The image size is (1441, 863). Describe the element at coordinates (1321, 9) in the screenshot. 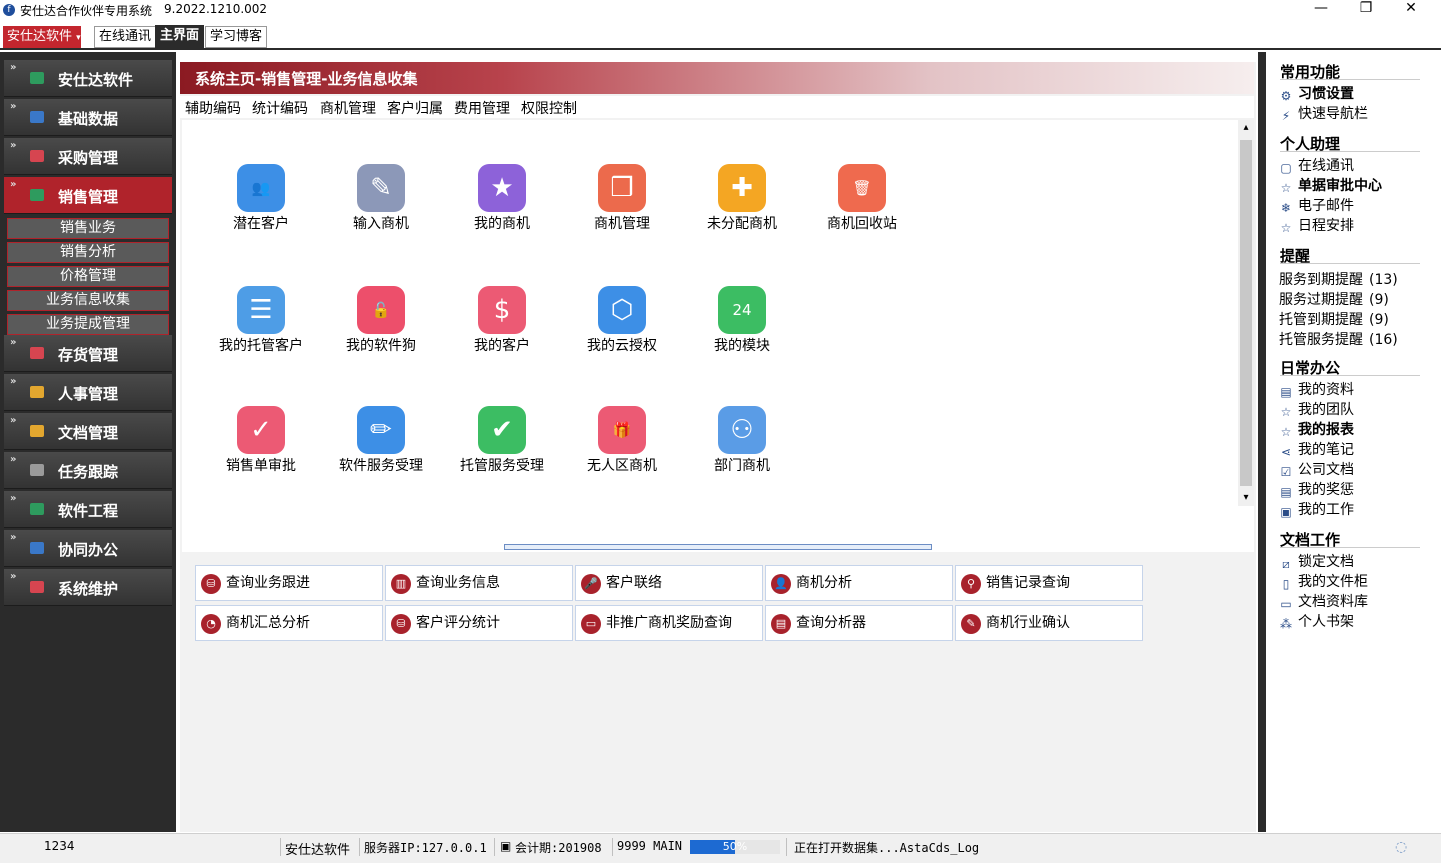

I see `minimize-button: —` at that location.